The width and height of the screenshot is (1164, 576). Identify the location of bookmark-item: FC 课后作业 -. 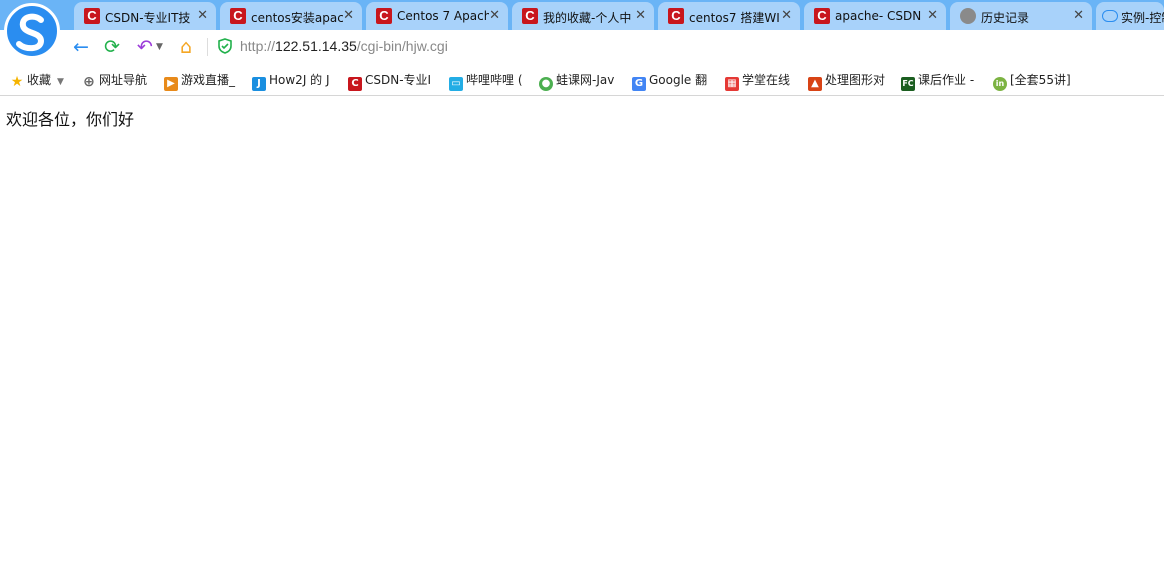
(938, 81).